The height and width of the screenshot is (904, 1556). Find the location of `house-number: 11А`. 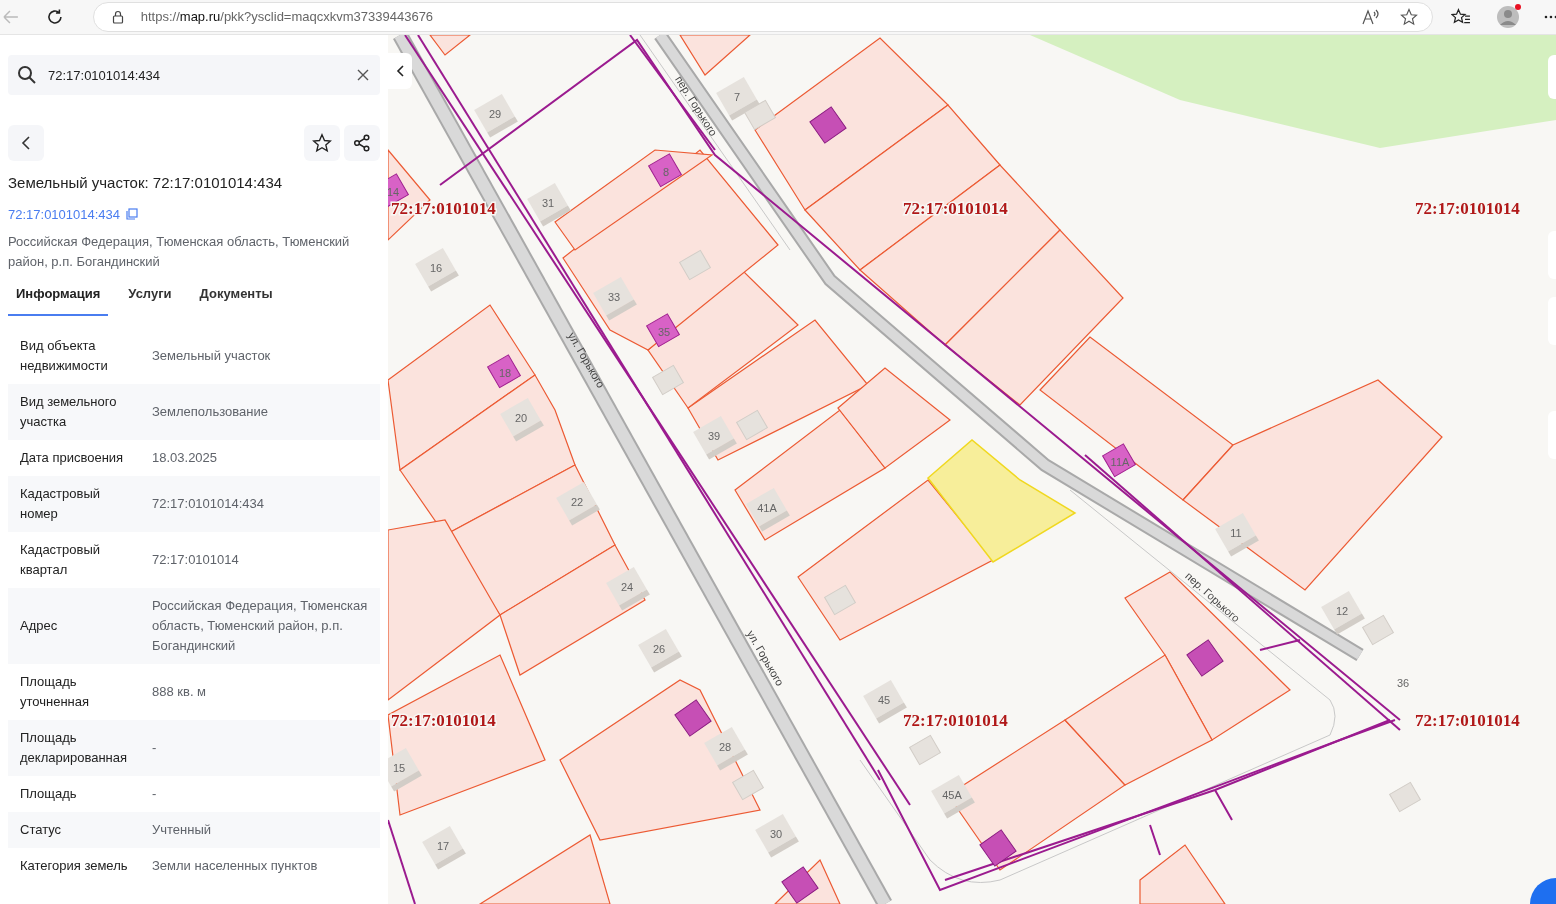

house-number: 11А is located at coordinates (1120, 462).